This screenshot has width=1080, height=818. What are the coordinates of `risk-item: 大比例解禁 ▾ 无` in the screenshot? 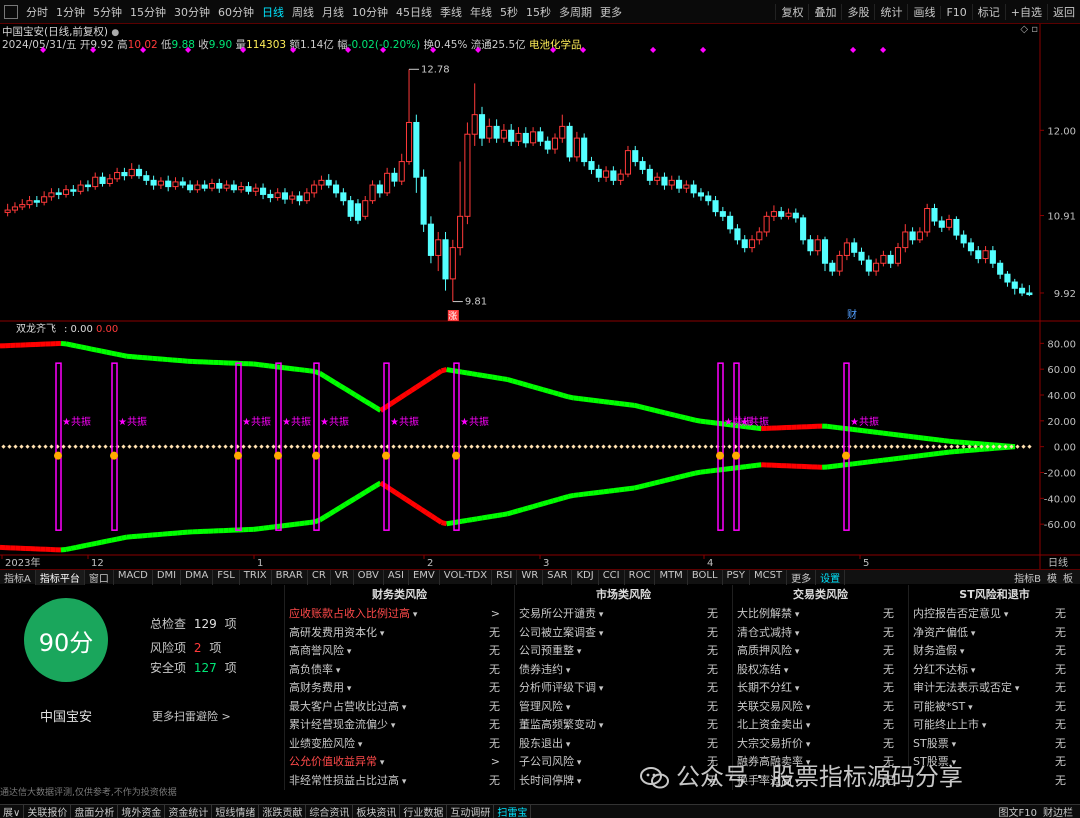 It's located at (820, 614).